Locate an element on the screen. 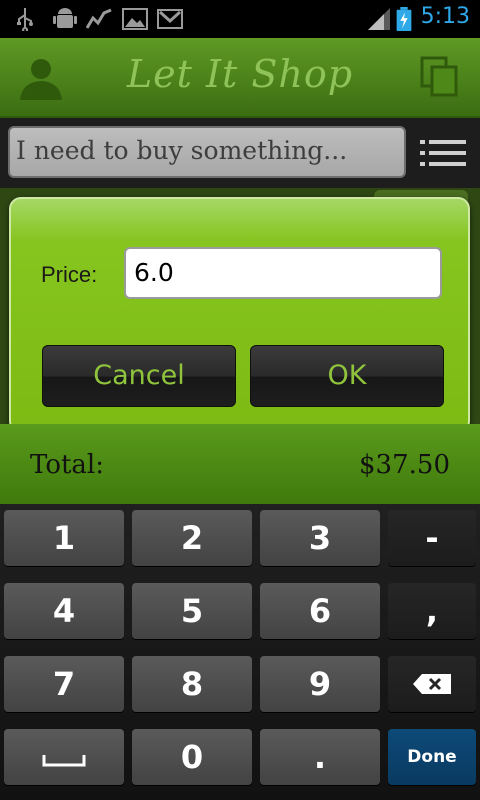 This screenshot has width=480, height=800. list-icon is located at coordinates (443, 153).